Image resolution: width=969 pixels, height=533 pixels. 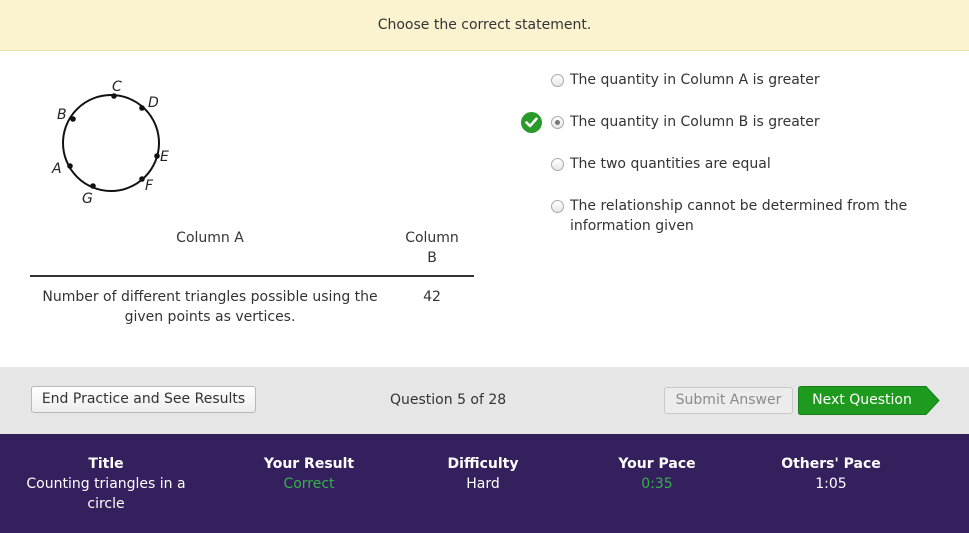 What do you see at coordinates (432, 258) in the screenshot?
I see `column-b-header-line2: B` at bounding box center [432, 258].